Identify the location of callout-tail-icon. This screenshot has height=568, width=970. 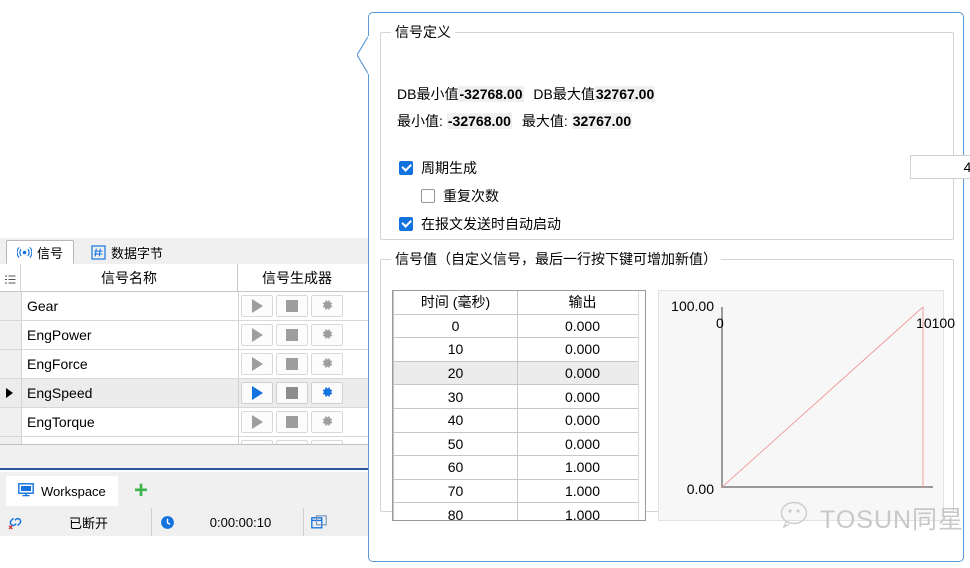
(363, 55).